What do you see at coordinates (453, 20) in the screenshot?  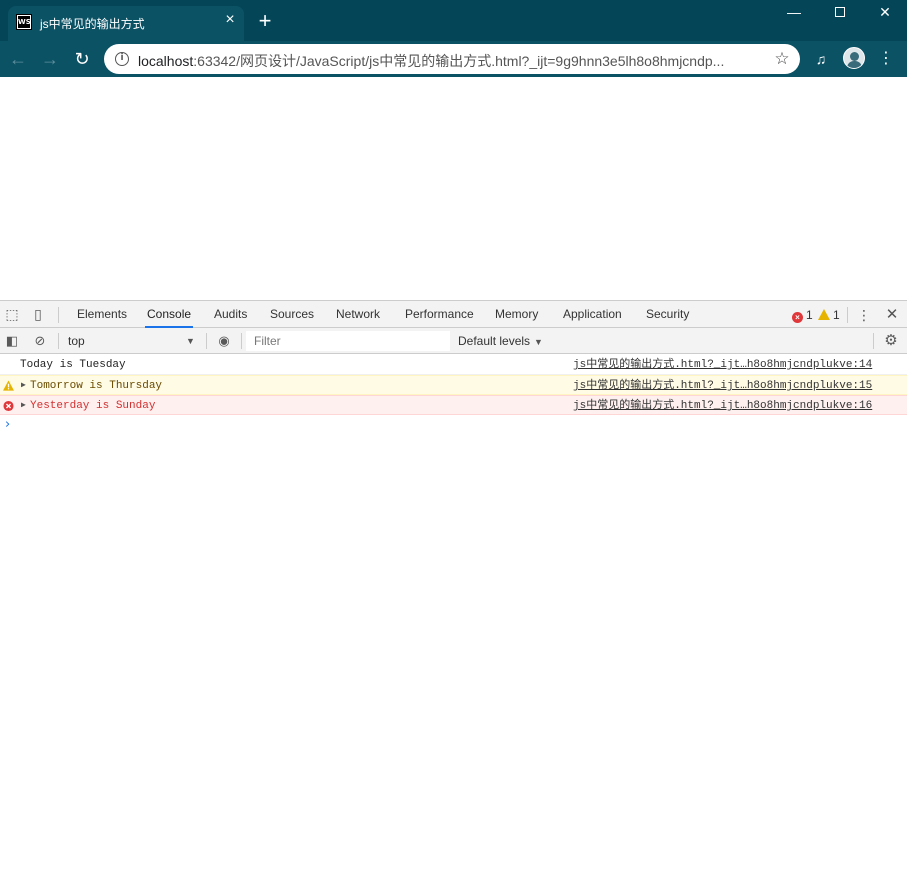 I see `title-bar: WS js中常见的输出方式 × + — ✕` at bounding box center [453, 20].